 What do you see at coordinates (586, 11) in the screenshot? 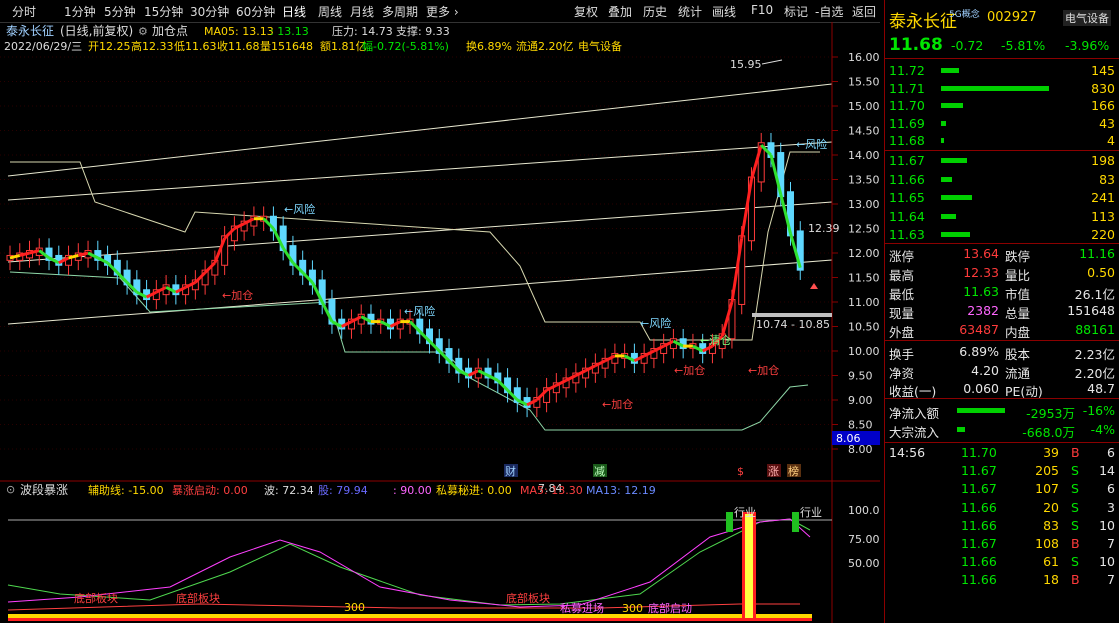
I see `fuquan-button: 复权` at bounding box center [586, 11].